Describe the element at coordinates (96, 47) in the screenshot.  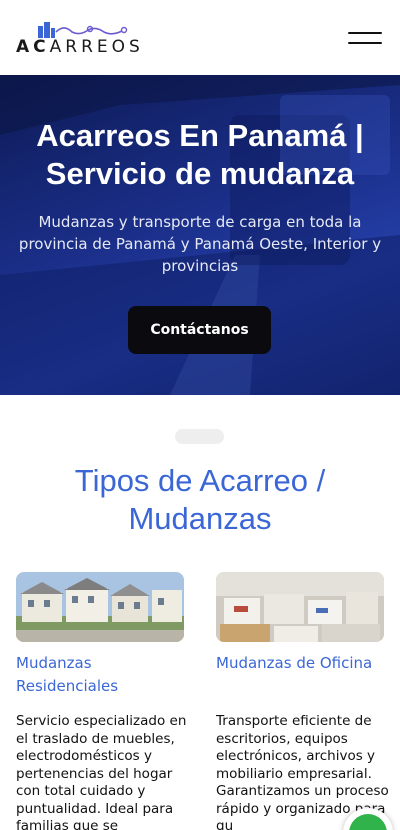
I see `logo-suffix: ARREOS` at that location.